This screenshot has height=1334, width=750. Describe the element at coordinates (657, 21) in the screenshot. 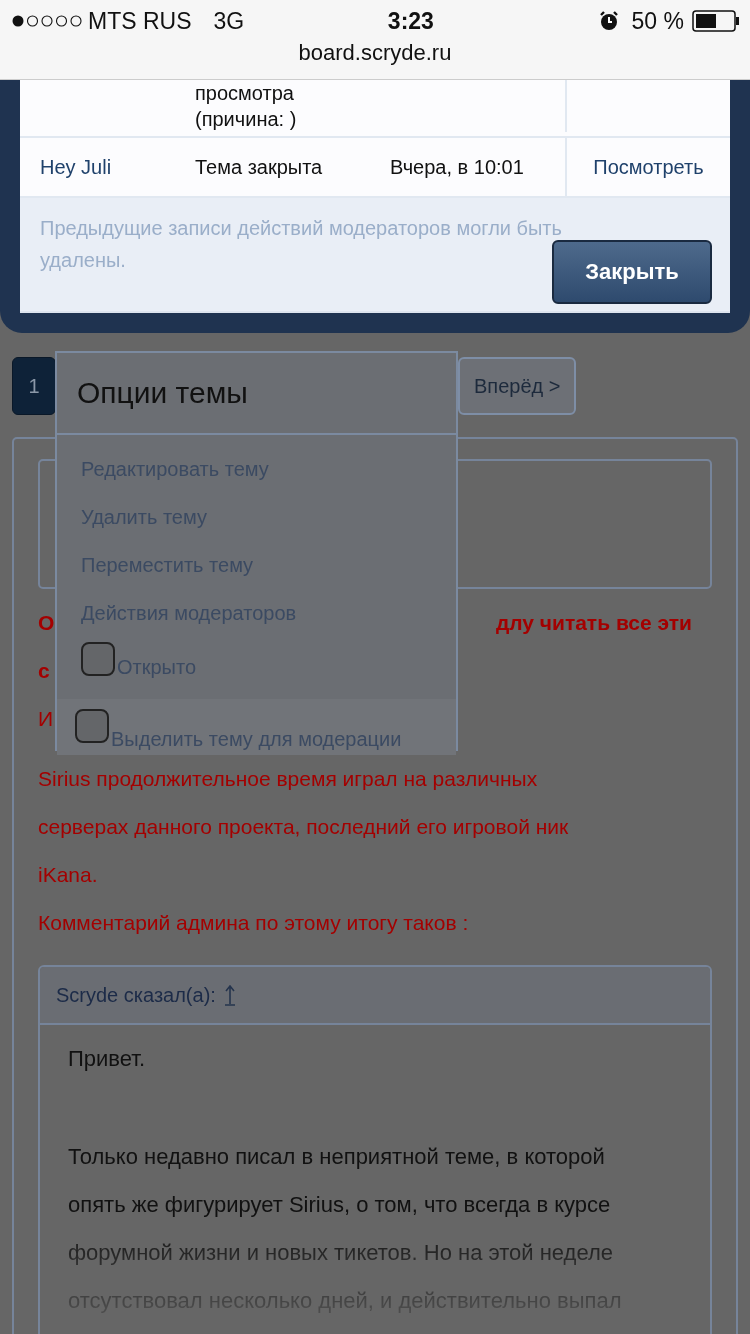

I see `battery-percent: 50 %` at that location.